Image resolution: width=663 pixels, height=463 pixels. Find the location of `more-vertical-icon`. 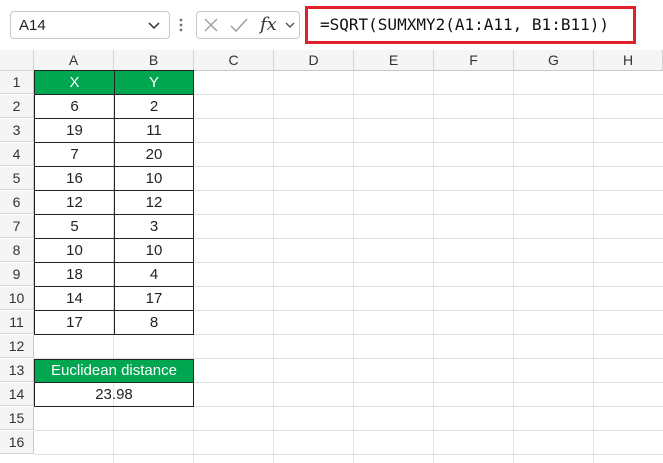

more-vertical-icon is located at coordinates (181, 30).